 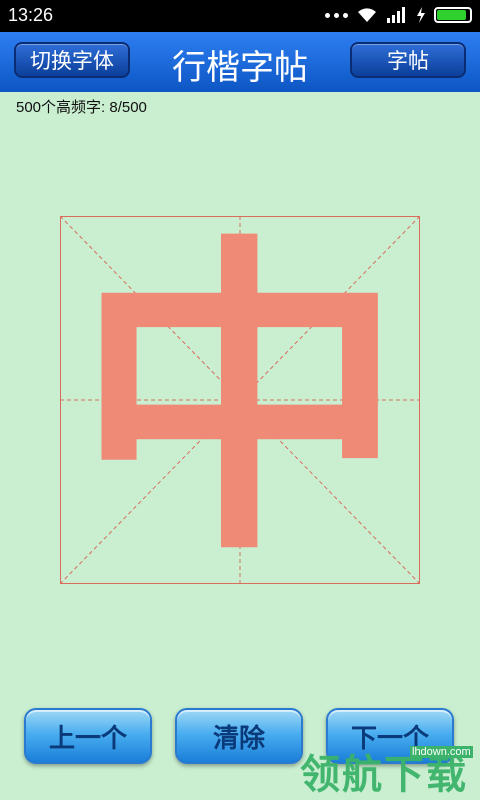 I want to click on progress-counter: 500个高频字: 8/500, so click(x=81, y=107).